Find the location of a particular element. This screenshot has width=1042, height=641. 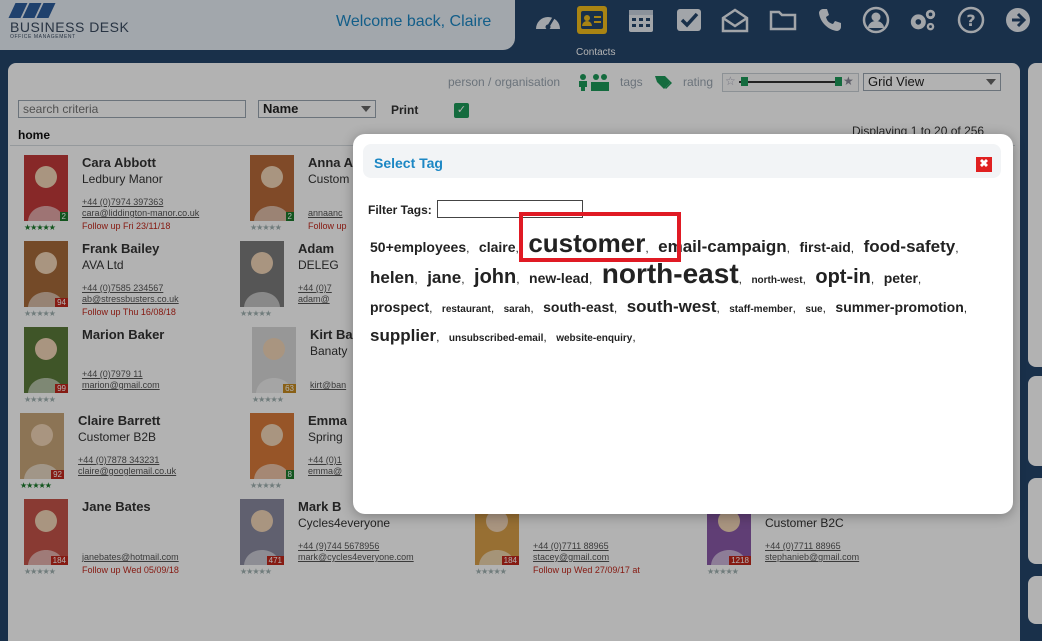

tag-north-east: north-east is located at coordinates (670, 273).